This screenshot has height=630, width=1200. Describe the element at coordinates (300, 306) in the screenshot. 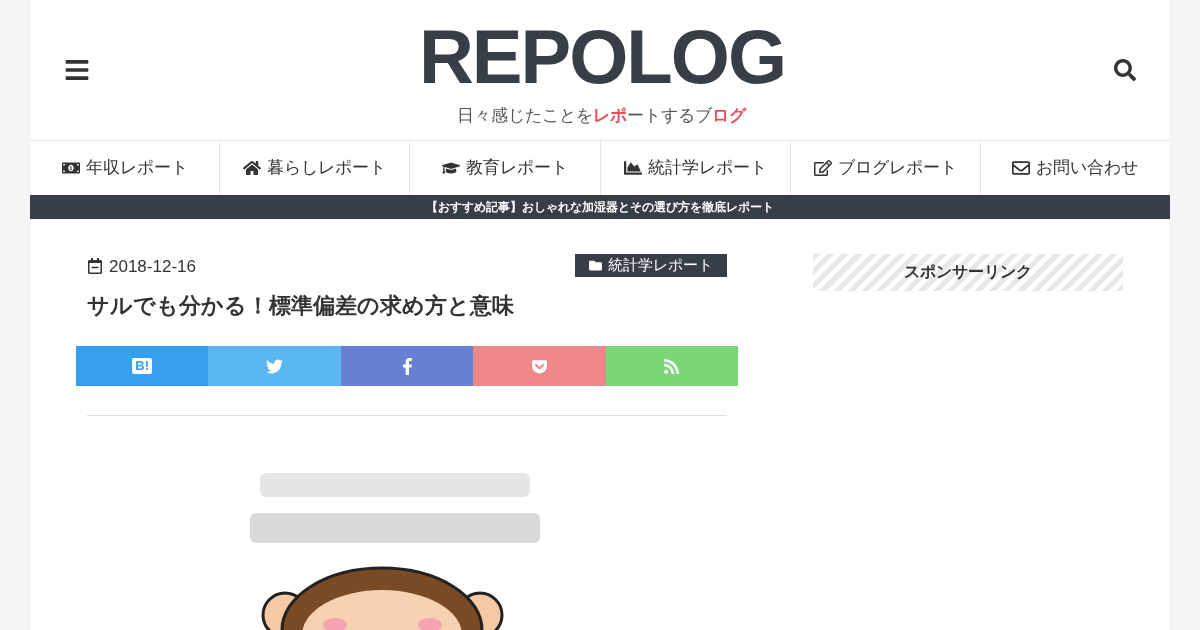

I see `article-title: サルでも分かる！標準偏差の求め方と意味` at that location.